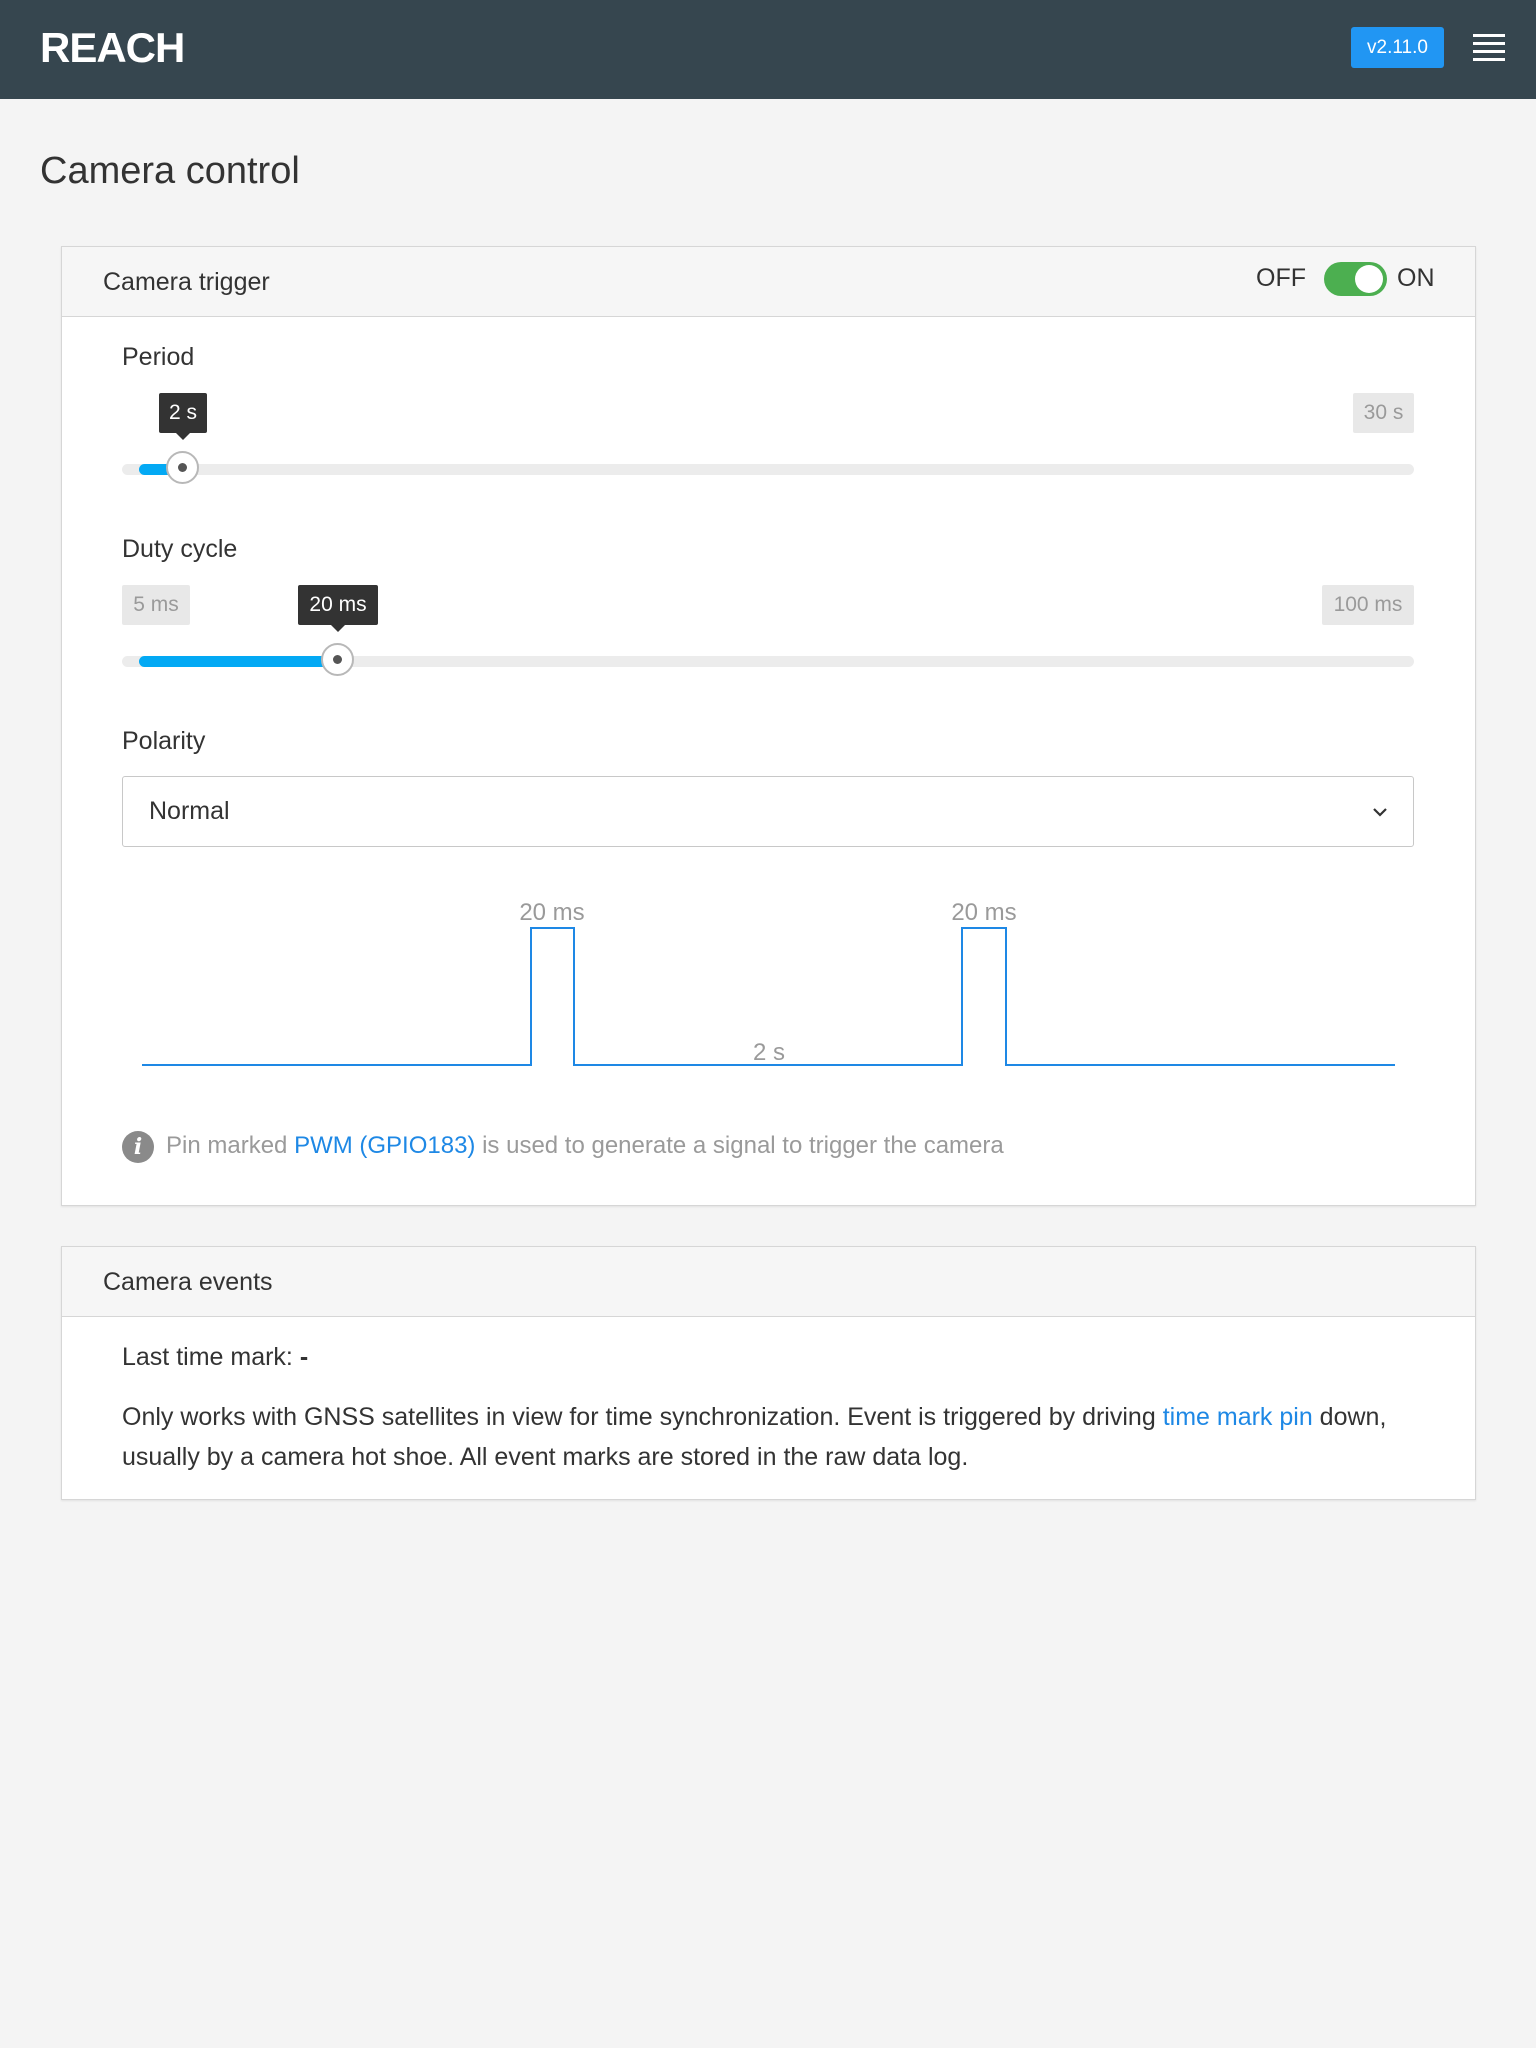  I want to click on duty-cycle-max-label: 100 ms, so click(1368, 605).